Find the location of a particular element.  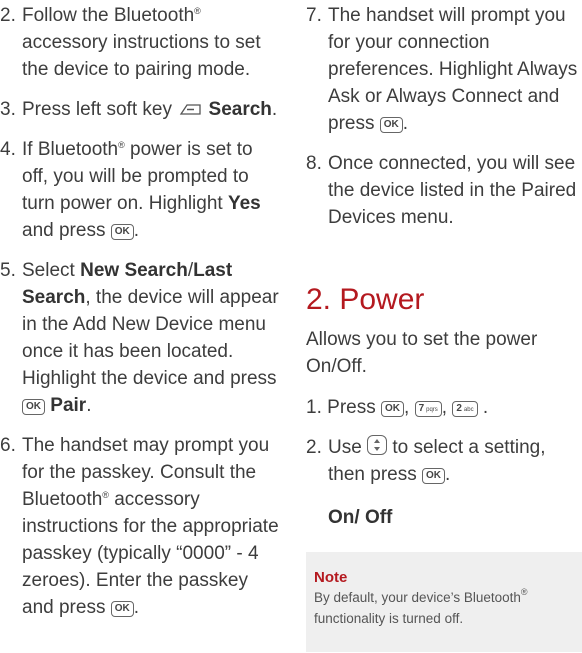

left-soft-key-icon is located at coordinates (190, 109).